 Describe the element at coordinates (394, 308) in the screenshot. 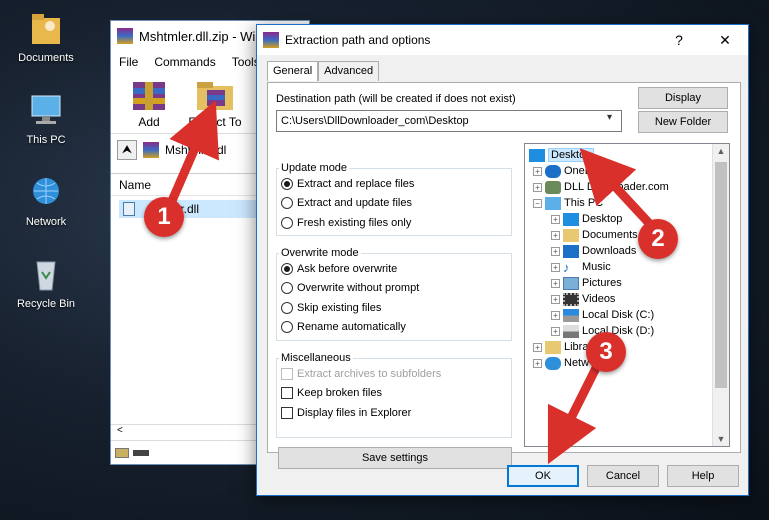

I see `radio-skip-existing: Skip existing files` at that location.